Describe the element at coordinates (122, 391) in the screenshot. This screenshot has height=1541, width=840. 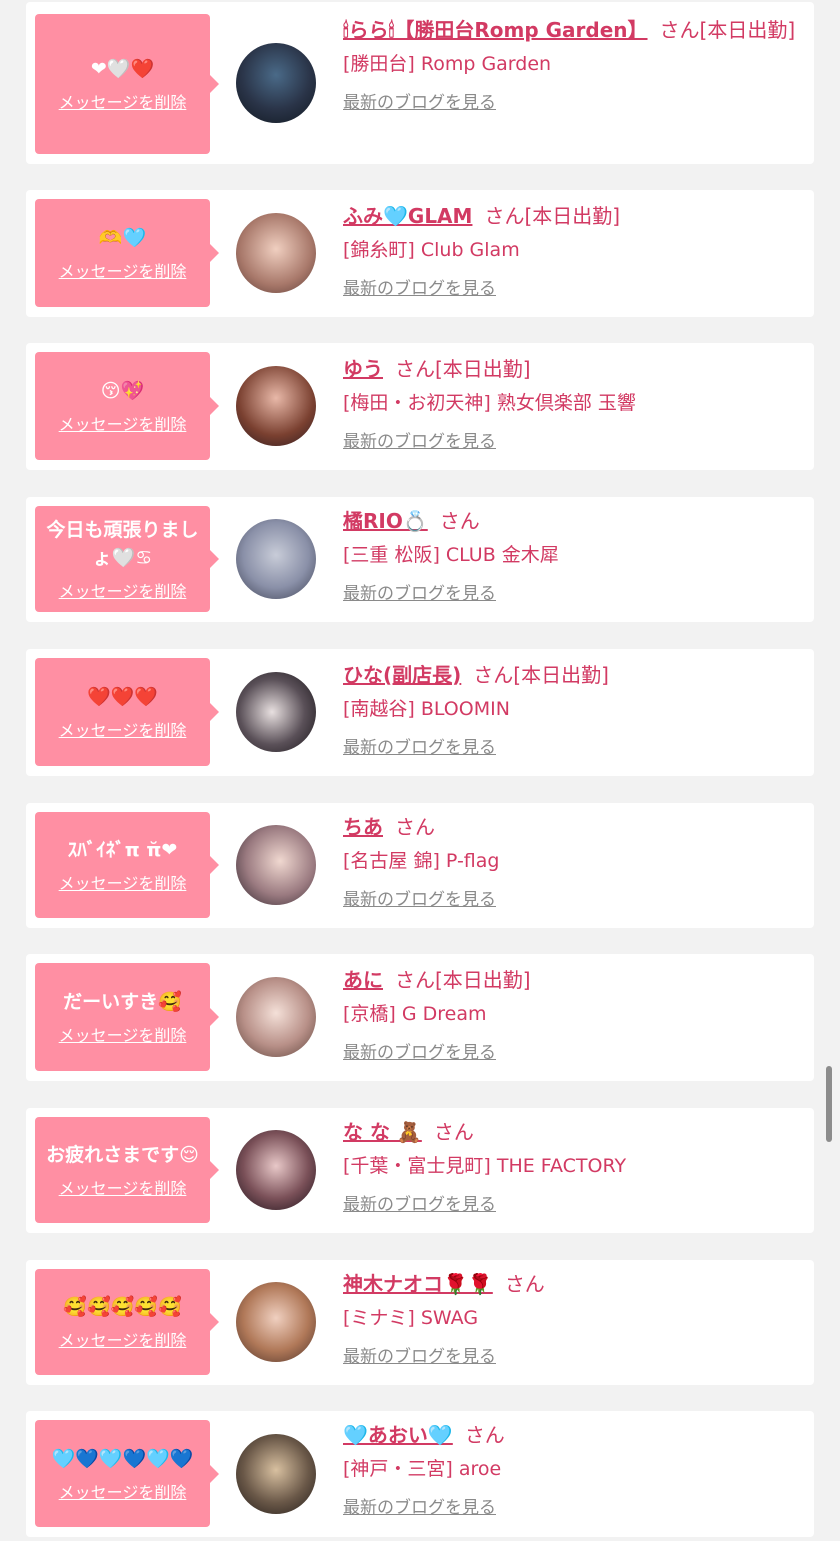
I see `message-text: 😚💖` at that location.